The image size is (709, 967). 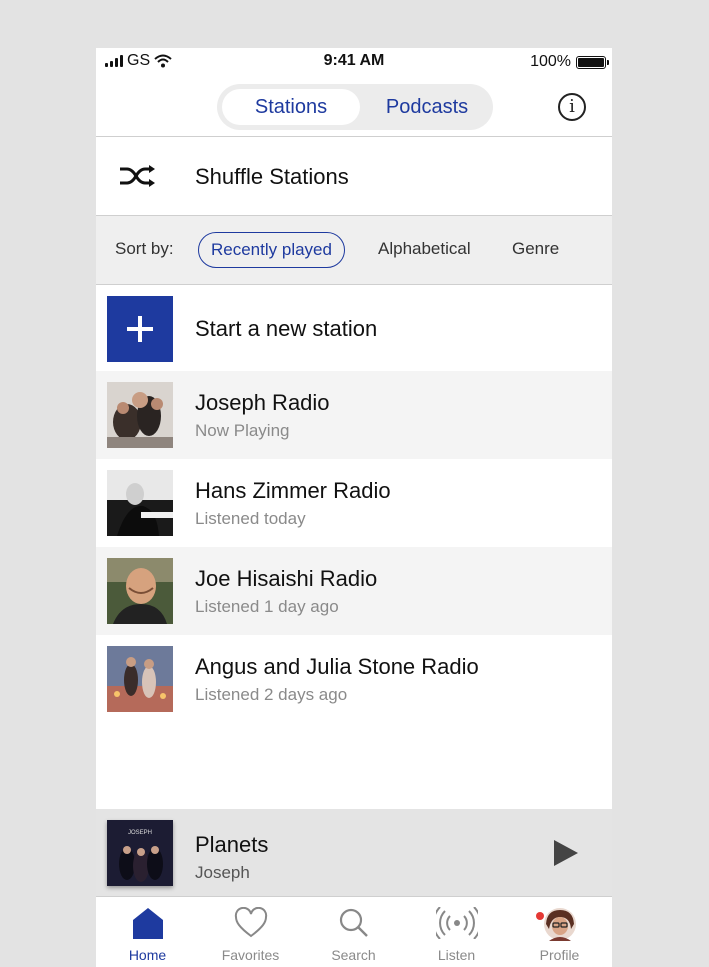 I want to click on info-icon: i, so click(x=572, y=107).